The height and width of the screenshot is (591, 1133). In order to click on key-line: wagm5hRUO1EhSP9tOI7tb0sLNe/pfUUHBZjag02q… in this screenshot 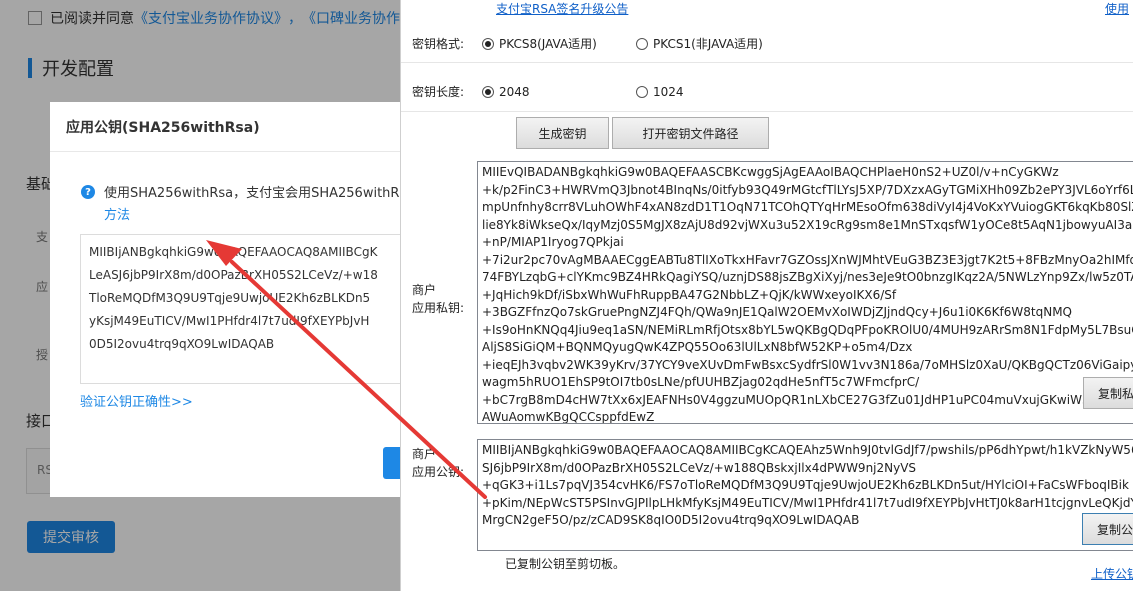, I will do `click(701, 382)`.